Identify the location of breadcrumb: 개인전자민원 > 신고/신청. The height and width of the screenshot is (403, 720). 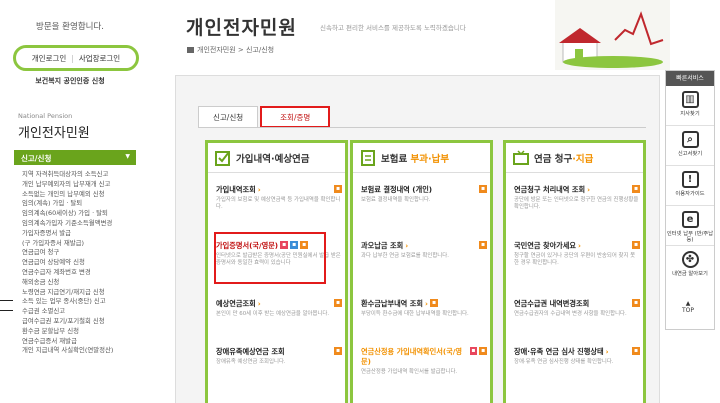
(230, 50).